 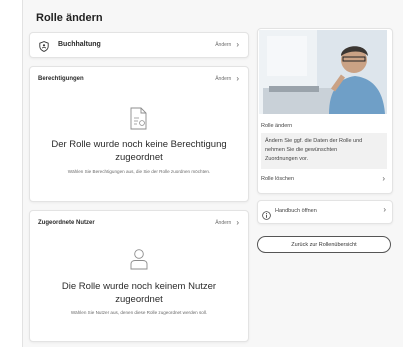 What do you see at coordinates (139, 45) in the screenshot?
I see `role-name-card: Buchhaltung Ändern ›` at bounding box center [139, 45].